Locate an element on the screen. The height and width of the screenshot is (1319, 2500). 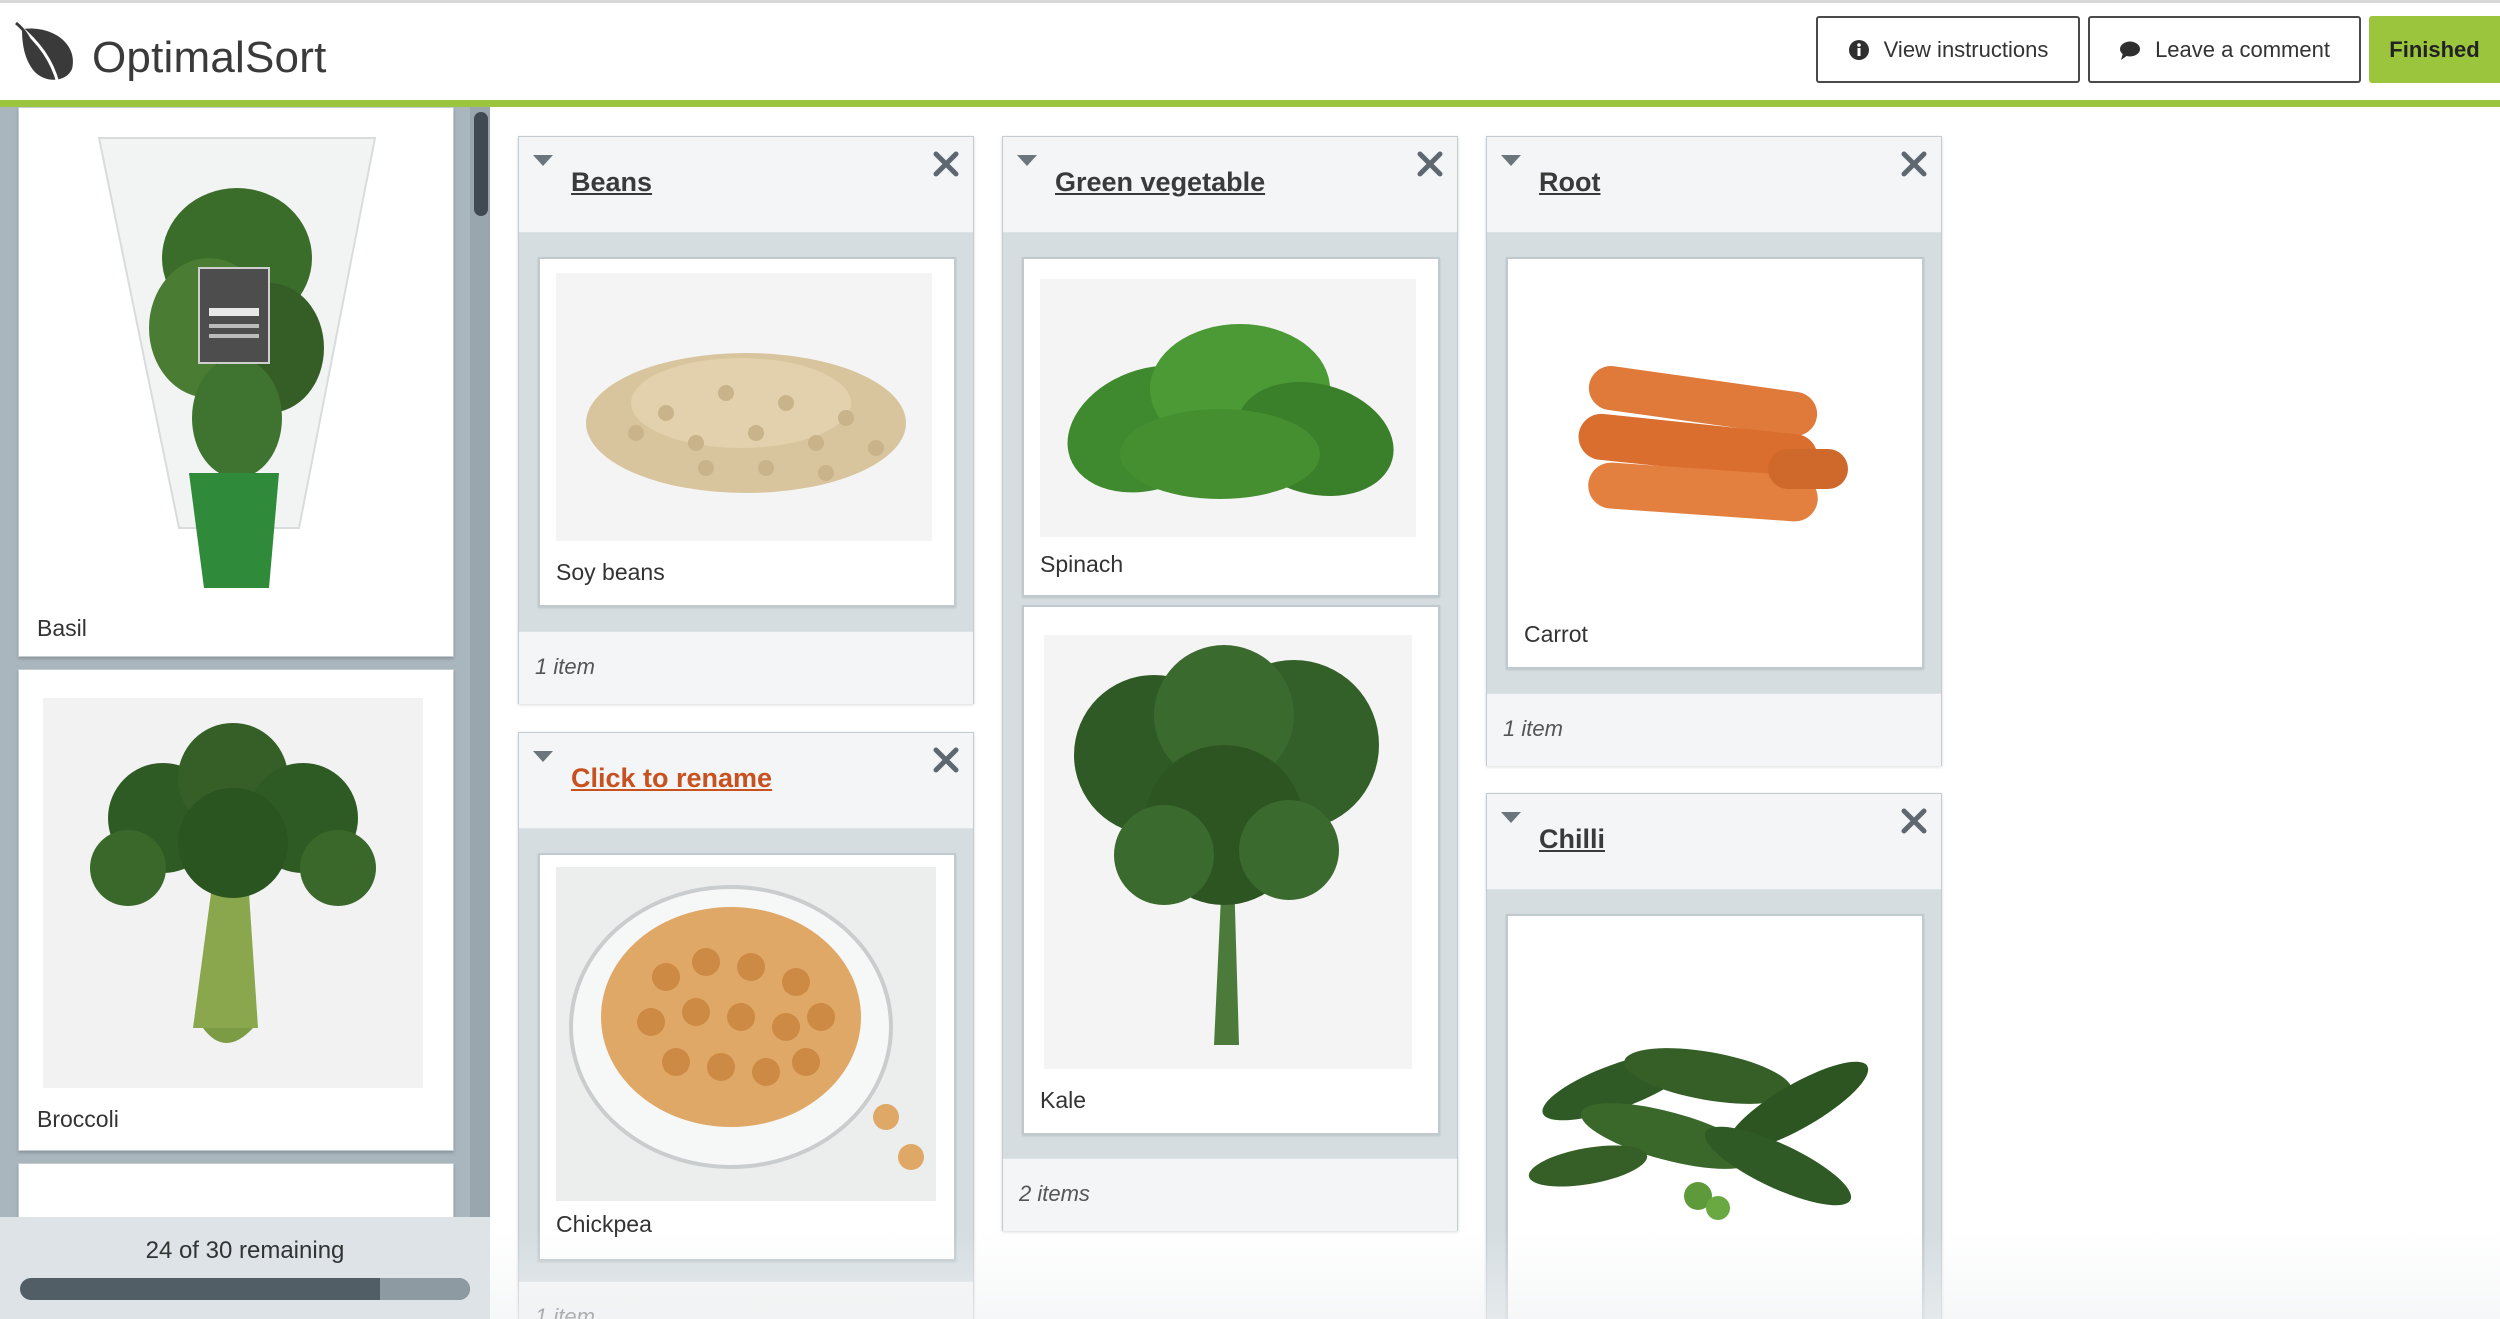
soy-beans-photo is located at coordinates (744, 407).